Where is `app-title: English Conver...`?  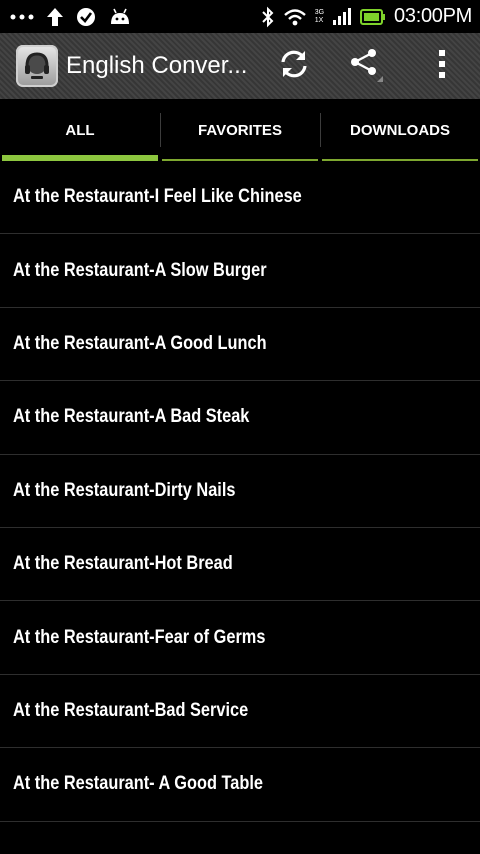 app-title: English Conver... is located at coordinates (157, 65).